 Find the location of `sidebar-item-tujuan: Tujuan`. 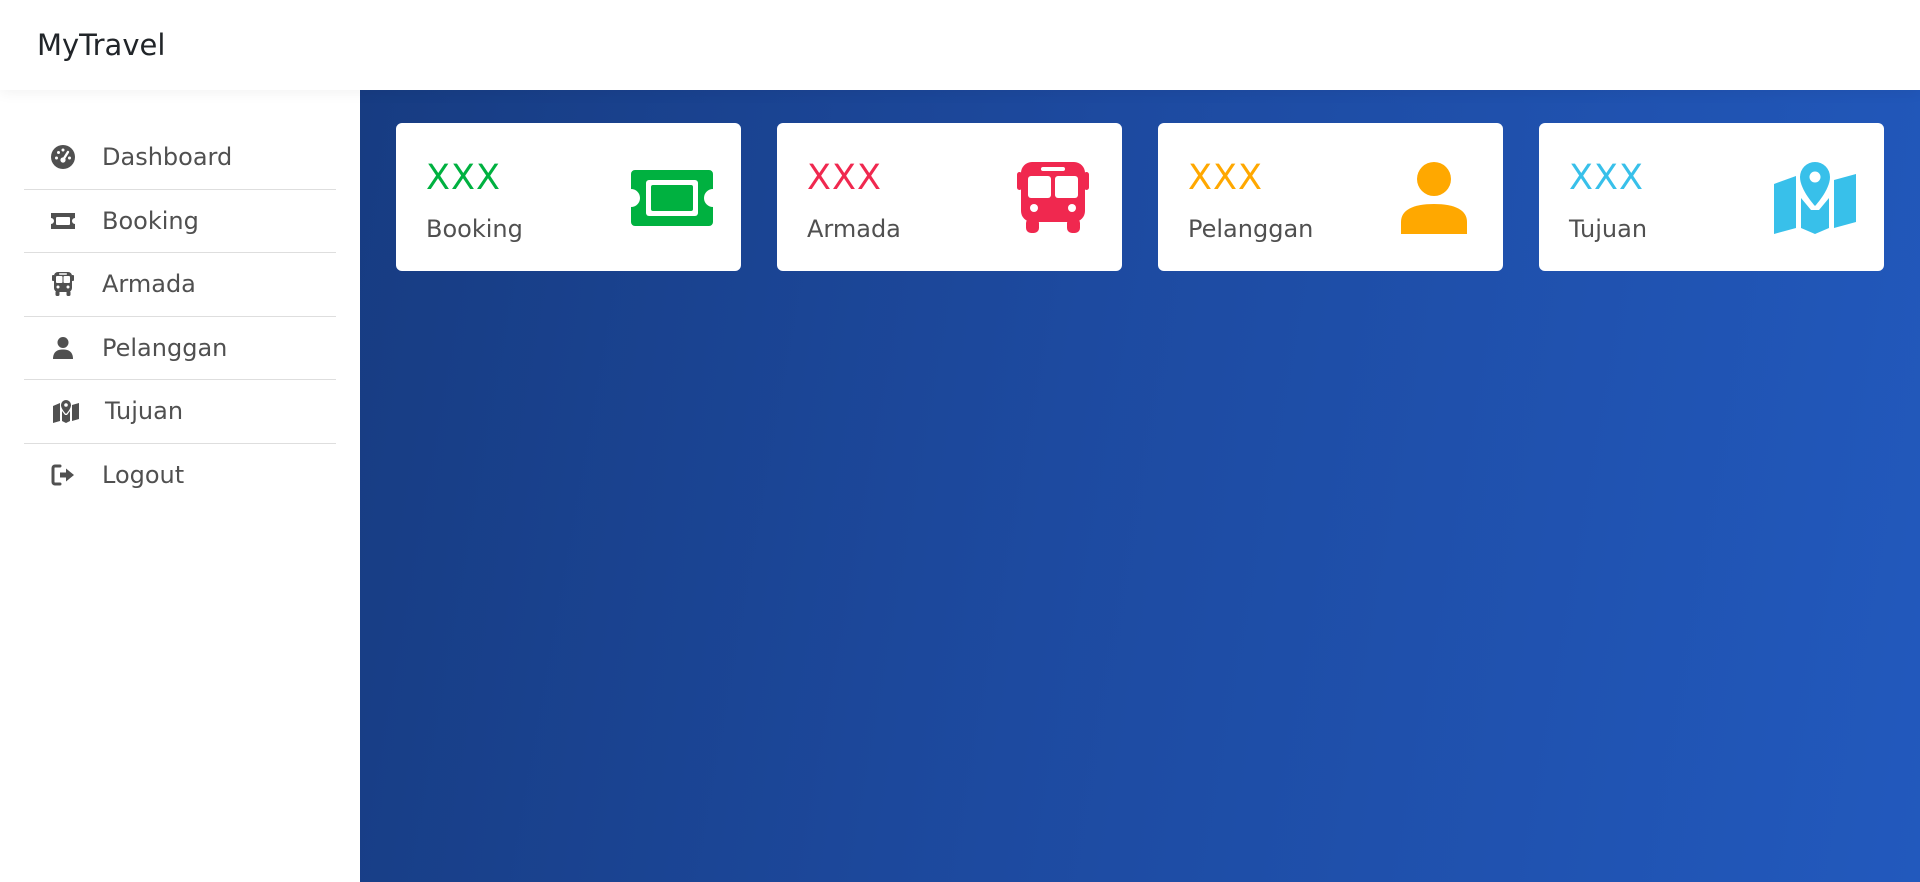

sidebar-item-tujuan: Tujuan is located at coordinates (180, 412).